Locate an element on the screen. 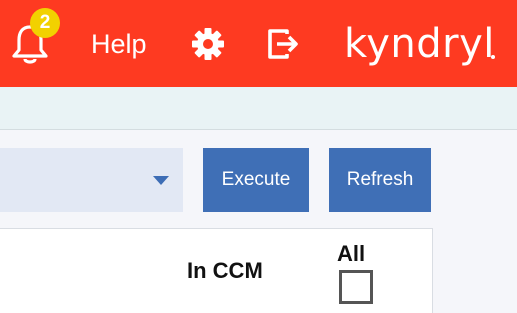 The width and height of the screenshot is (517, 313). execute-button: Execute is located at coordinates (256, 180).